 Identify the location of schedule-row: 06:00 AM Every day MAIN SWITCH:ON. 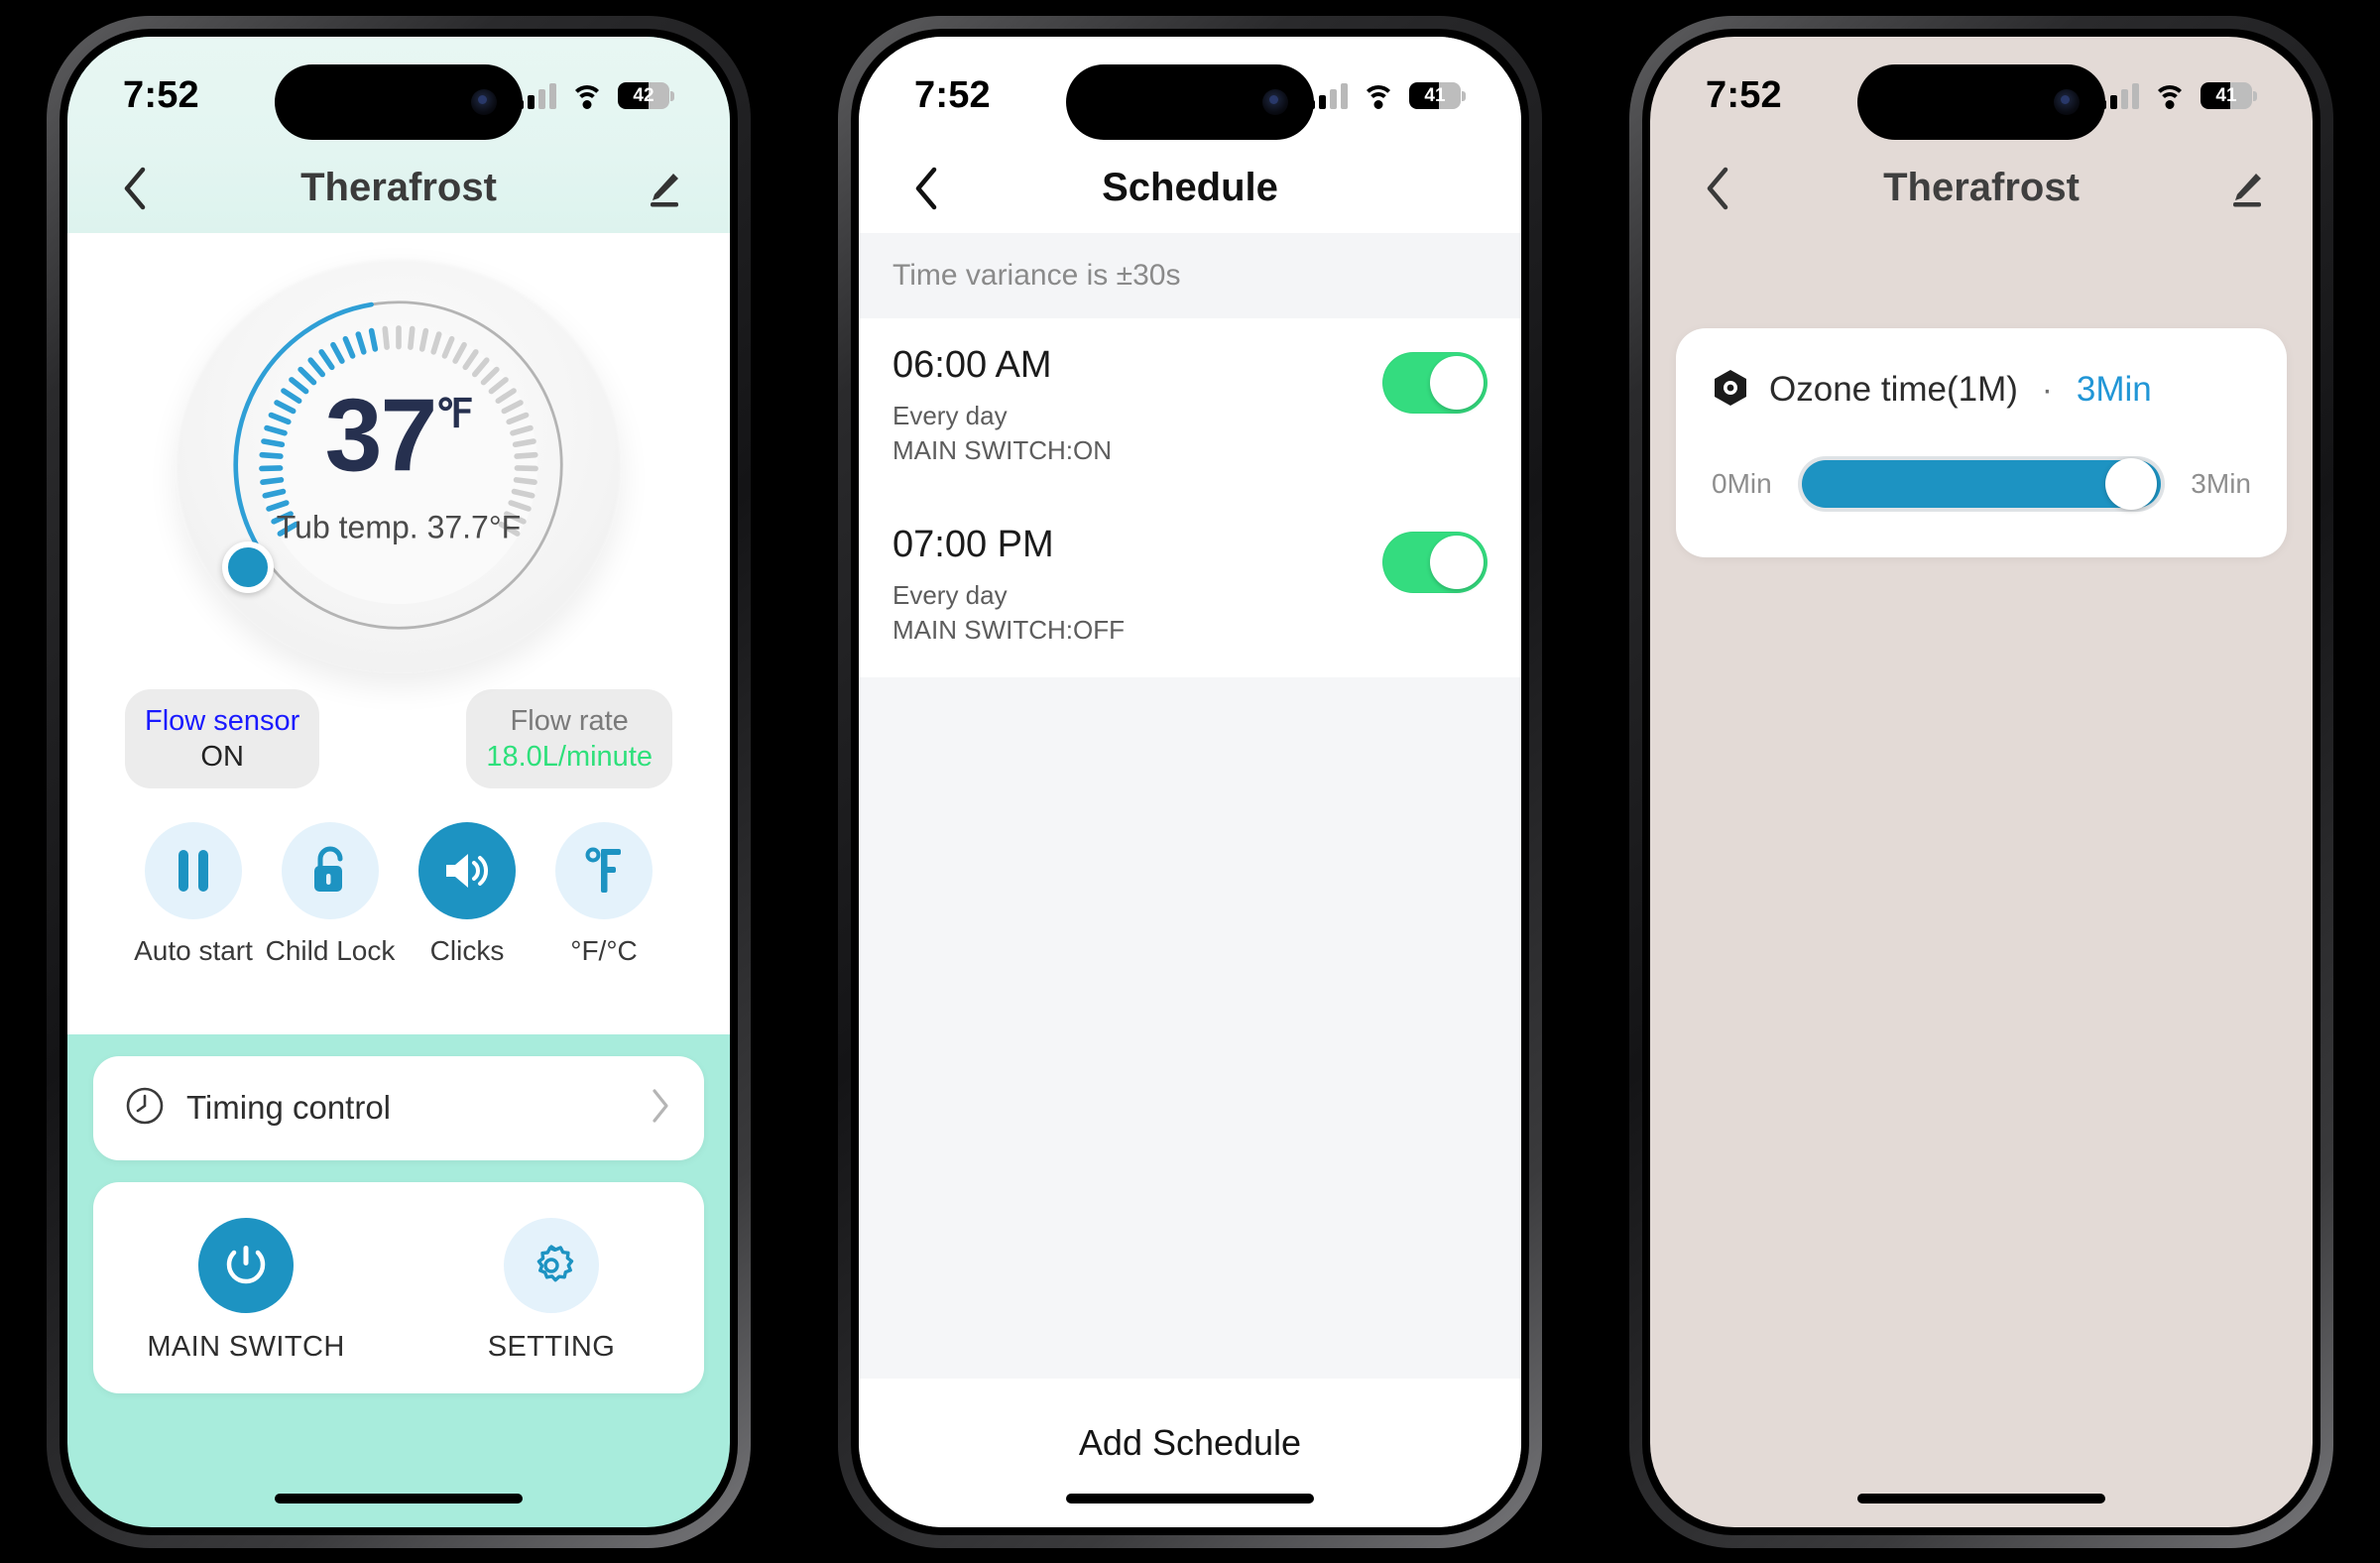
(1190, 408).